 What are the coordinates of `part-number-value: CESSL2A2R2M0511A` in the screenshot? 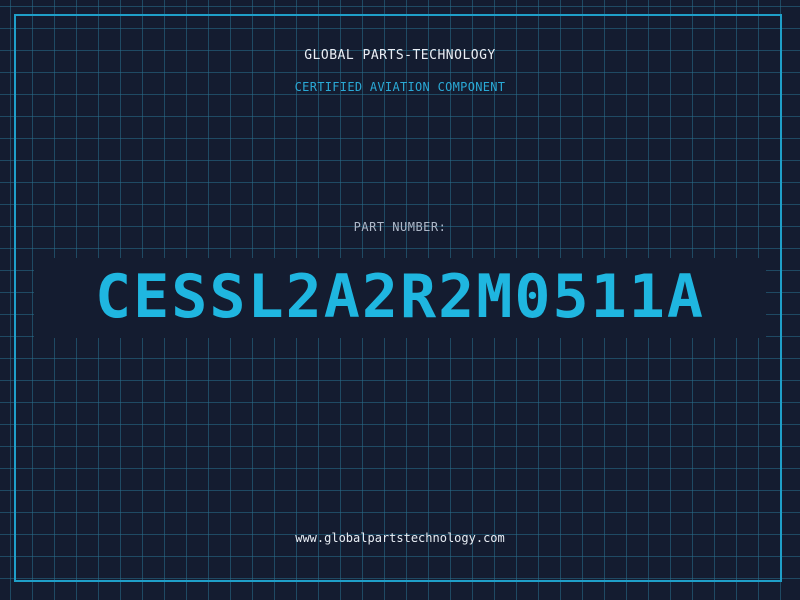 It's located at (400, 297).